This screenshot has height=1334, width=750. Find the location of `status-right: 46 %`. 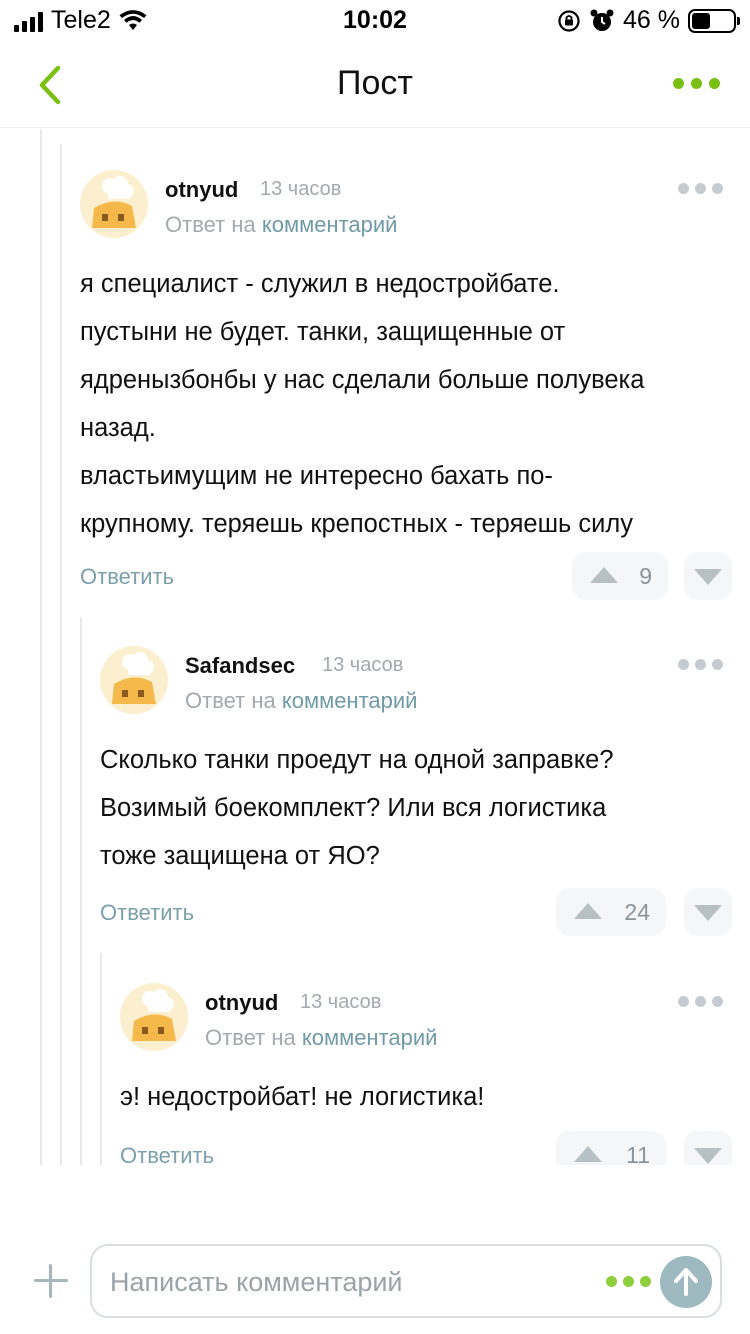

status-right: 46 % is located at coordinates (648, 20).